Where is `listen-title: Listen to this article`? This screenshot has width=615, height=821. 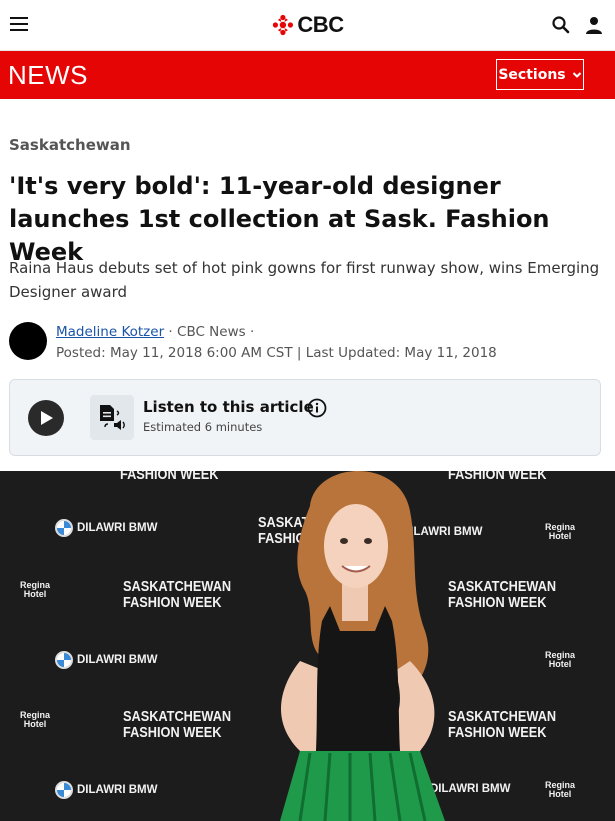 listen-title: Listen to this article is located at coordinates (228, 407).